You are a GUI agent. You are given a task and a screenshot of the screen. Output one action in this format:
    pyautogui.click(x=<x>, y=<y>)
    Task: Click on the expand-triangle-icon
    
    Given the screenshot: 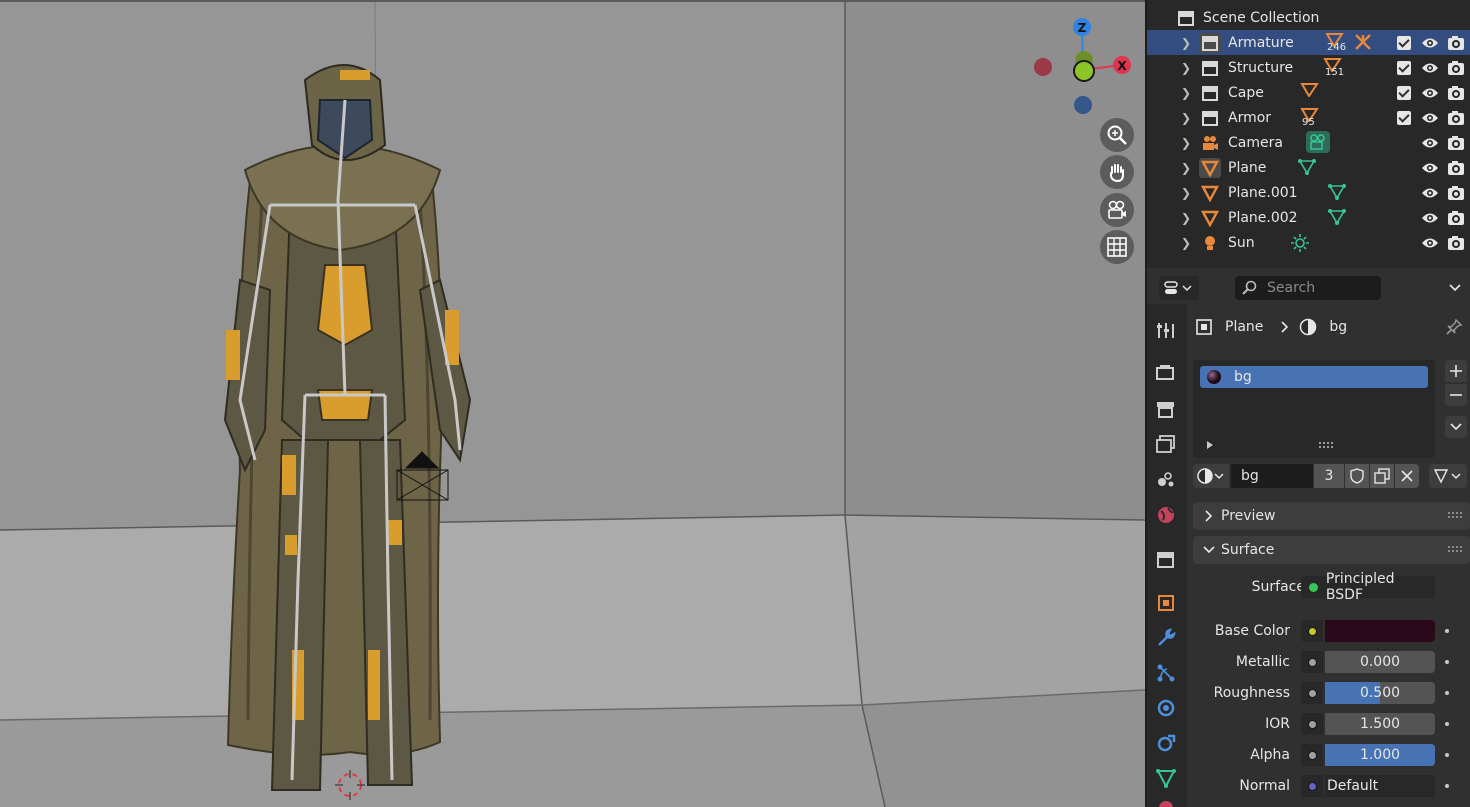 What is the action you would take?
    pyautogui.click(x=1210, y=445)
    